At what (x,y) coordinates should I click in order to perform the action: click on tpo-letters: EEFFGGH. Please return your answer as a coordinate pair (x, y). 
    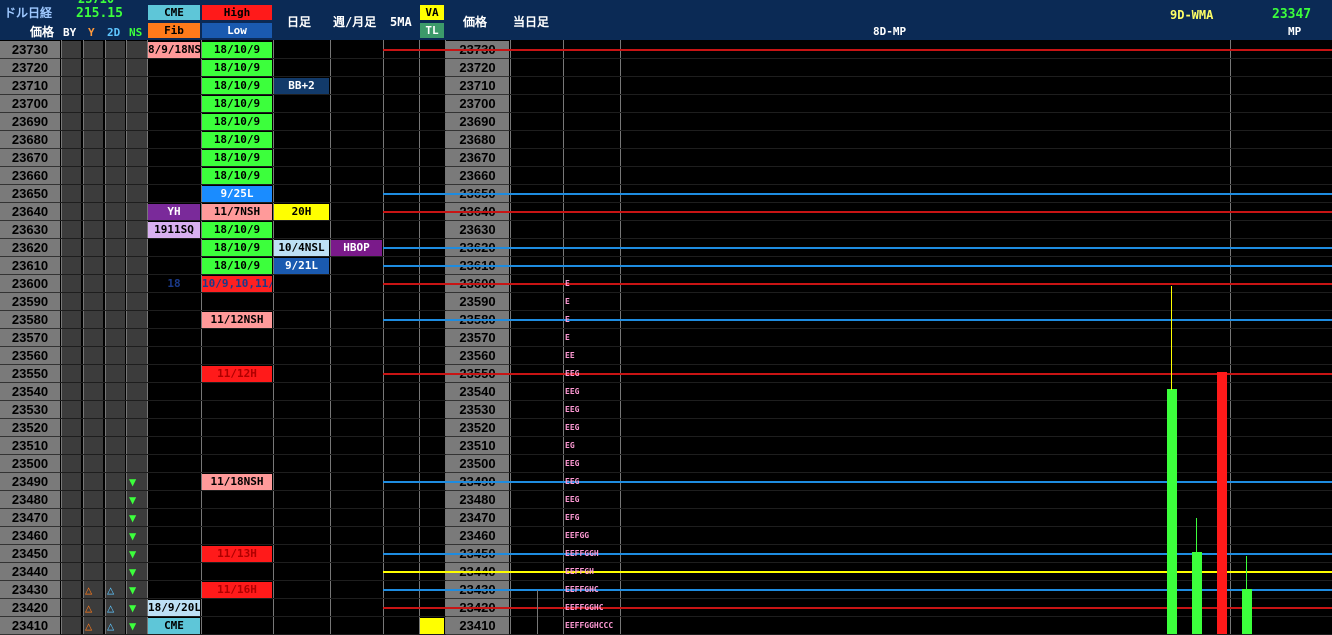
    Looking at the image, I should click on (582, 553).